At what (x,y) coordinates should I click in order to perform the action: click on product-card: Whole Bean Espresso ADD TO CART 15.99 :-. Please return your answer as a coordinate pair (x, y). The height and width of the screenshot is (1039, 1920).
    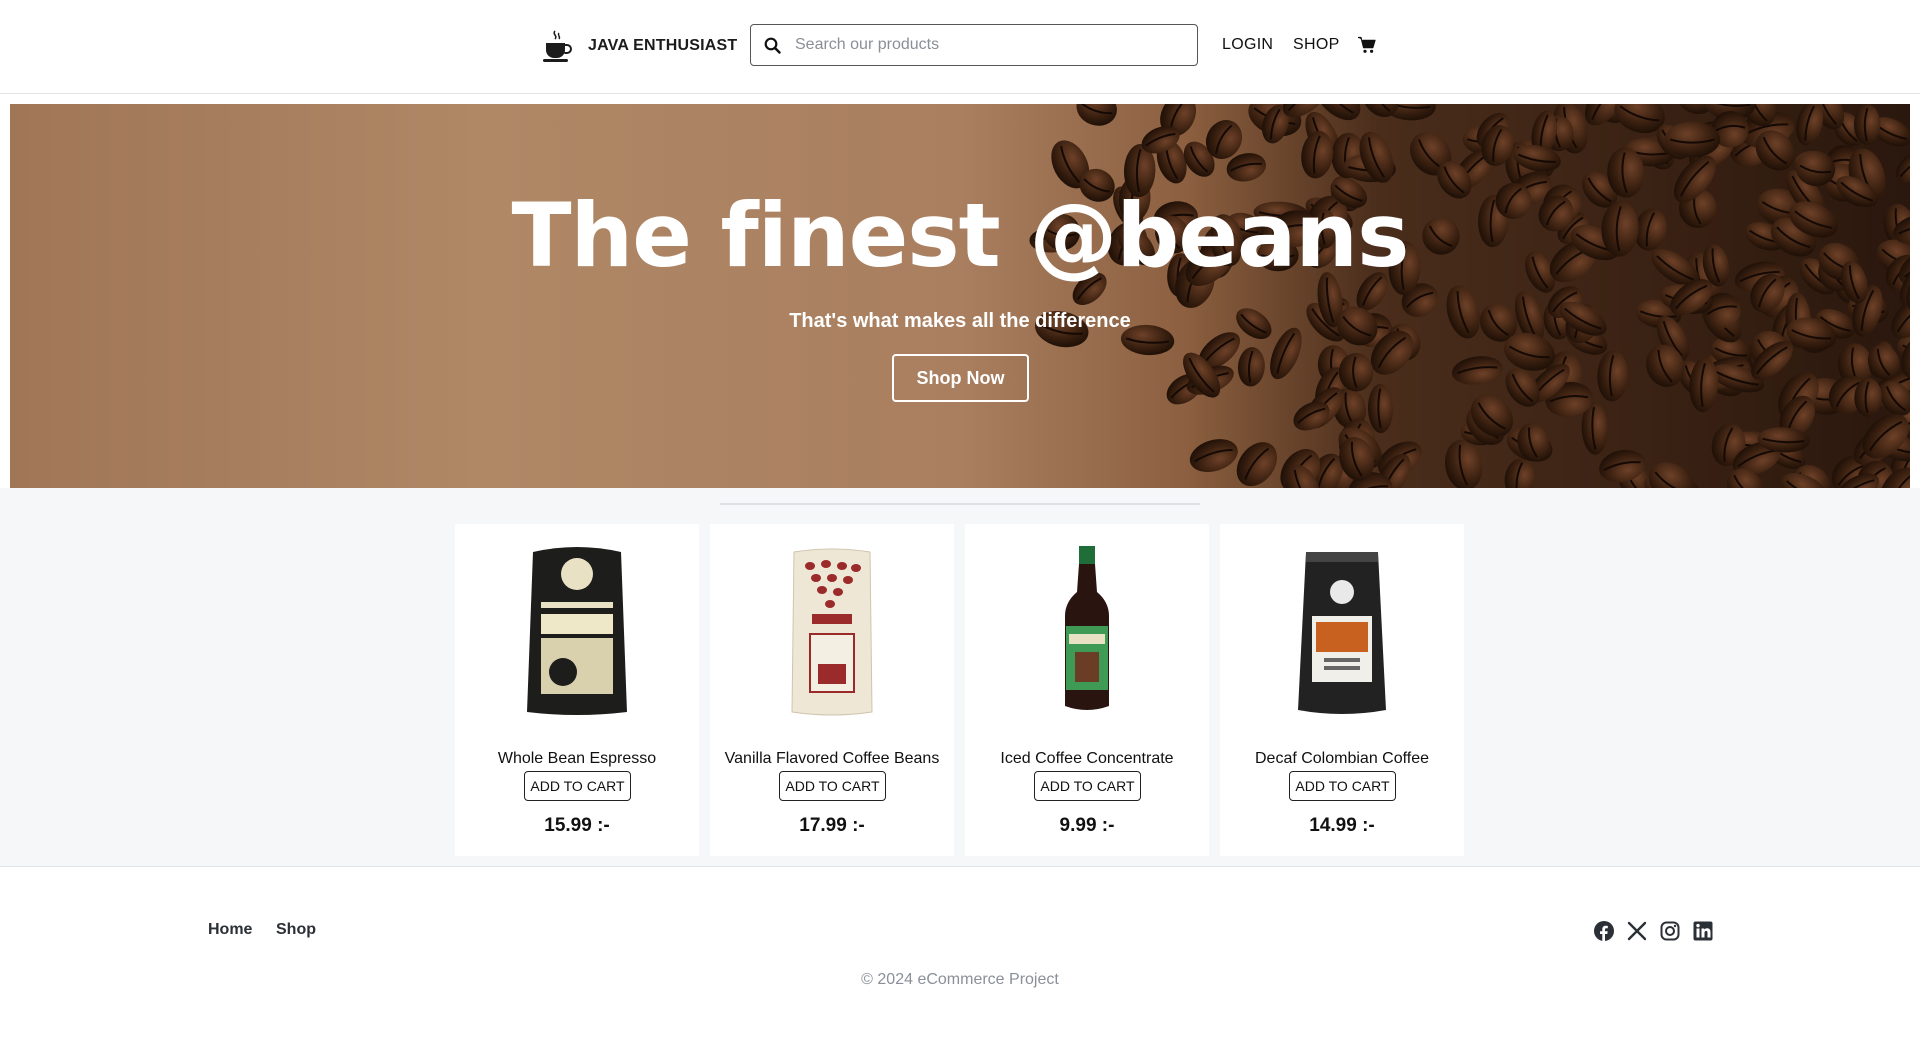
    Looking at the image, I should click on (577, 690).